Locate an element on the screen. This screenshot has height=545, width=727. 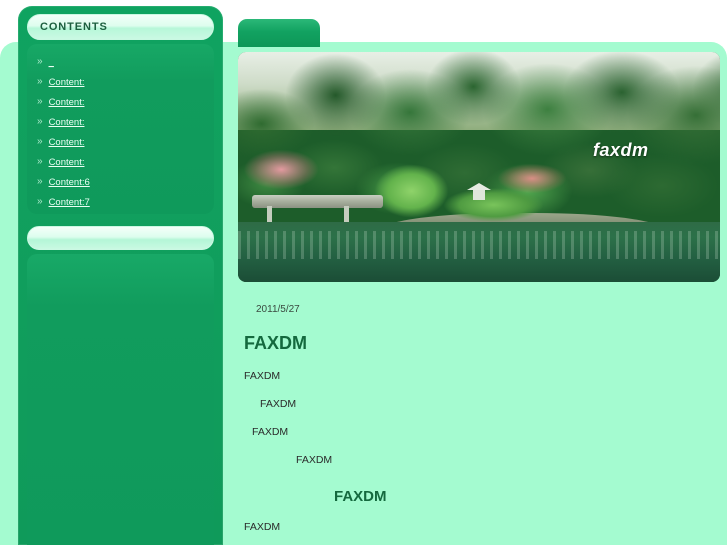
sidebar-item-3: » Content: is located at coordinates (120, 122).